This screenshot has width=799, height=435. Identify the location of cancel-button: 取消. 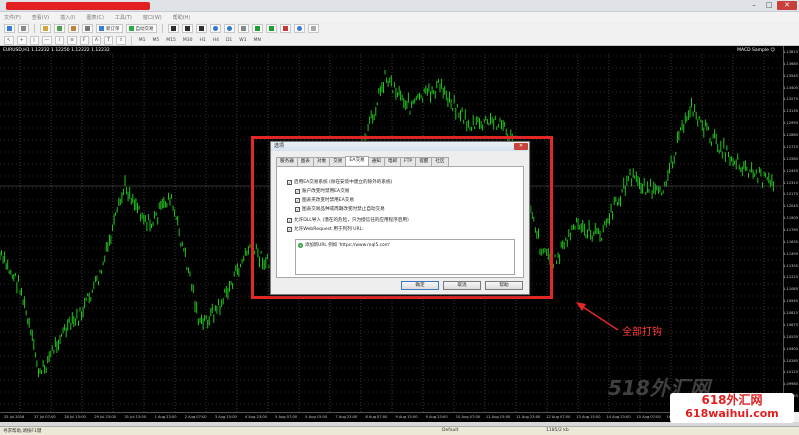
(462, 285).